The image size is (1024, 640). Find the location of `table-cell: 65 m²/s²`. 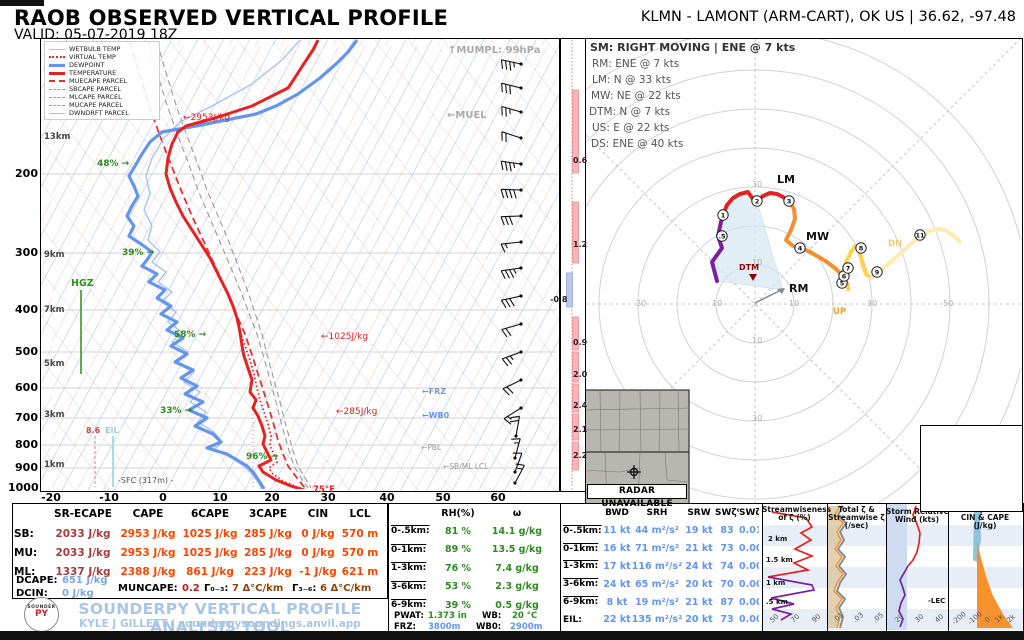

table-cell: 65 m²/s² is located at coordinates (657, 584).